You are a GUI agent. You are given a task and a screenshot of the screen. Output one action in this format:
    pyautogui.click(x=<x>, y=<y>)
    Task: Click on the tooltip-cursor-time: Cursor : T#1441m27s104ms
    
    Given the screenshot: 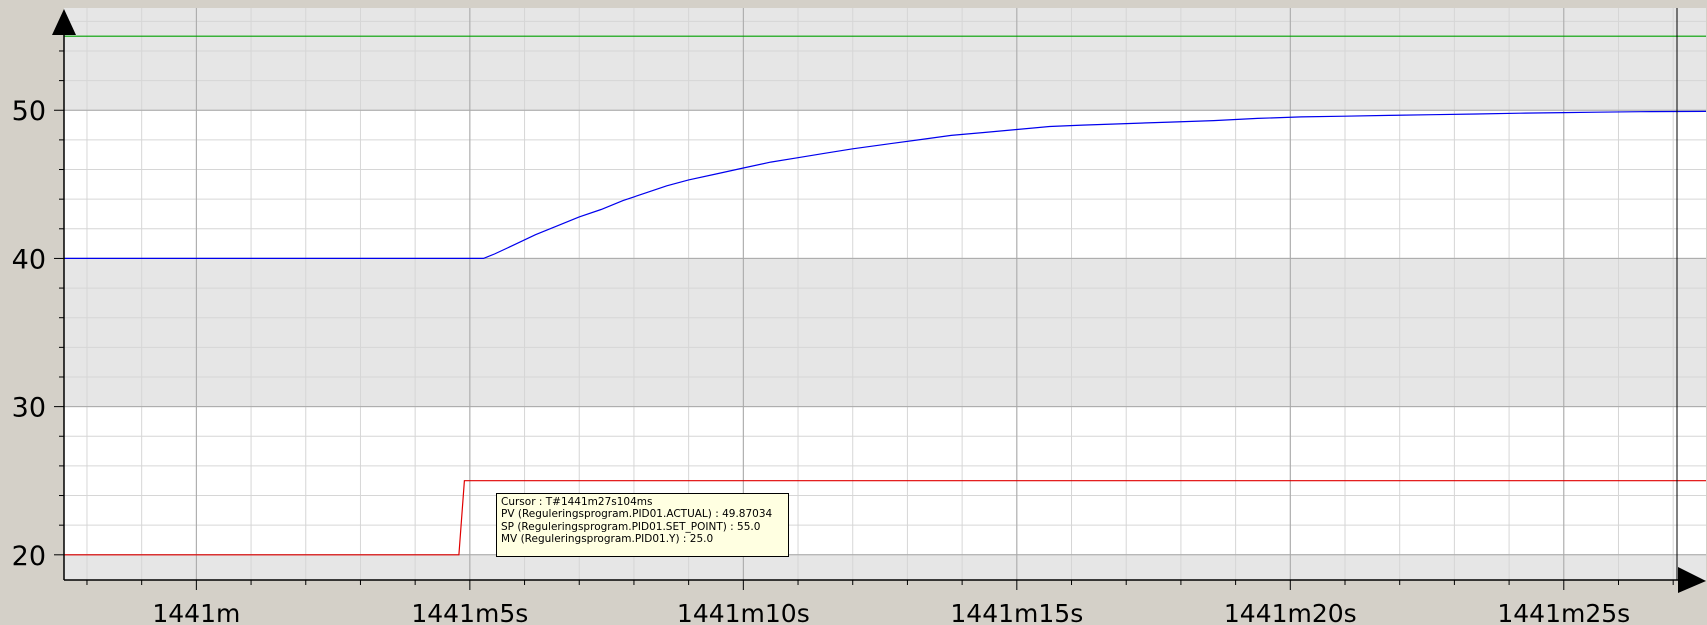 What is the action you would take?
    pyautogui.click(x=577, y=502)
    